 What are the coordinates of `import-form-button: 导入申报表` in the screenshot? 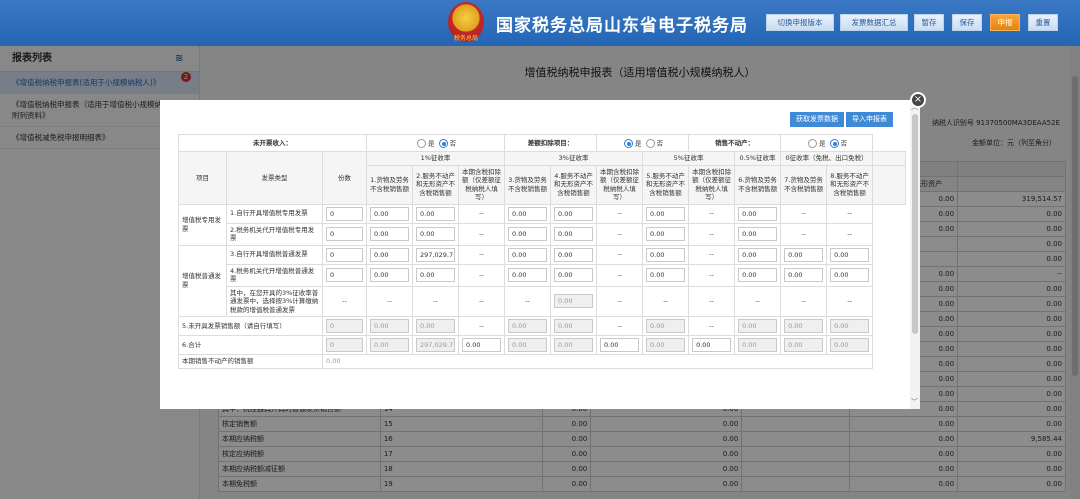 It's located at (869, 119).